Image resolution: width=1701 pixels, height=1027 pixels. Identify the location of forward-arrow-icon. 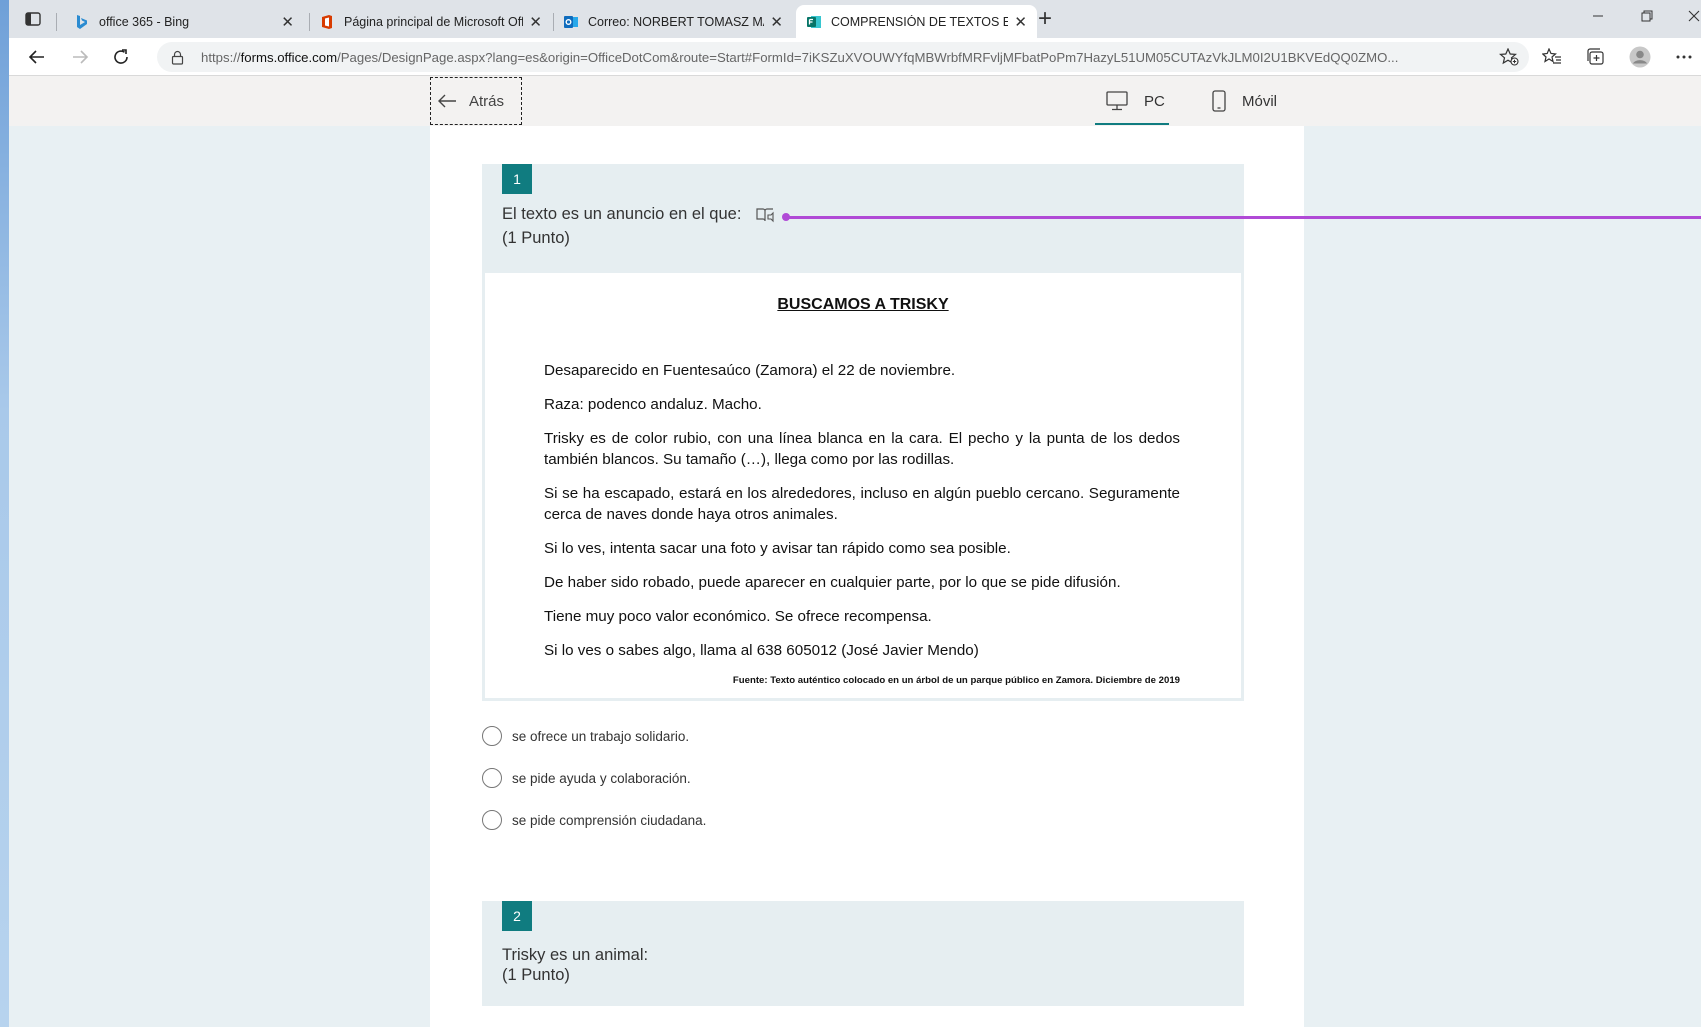
(80, 57).